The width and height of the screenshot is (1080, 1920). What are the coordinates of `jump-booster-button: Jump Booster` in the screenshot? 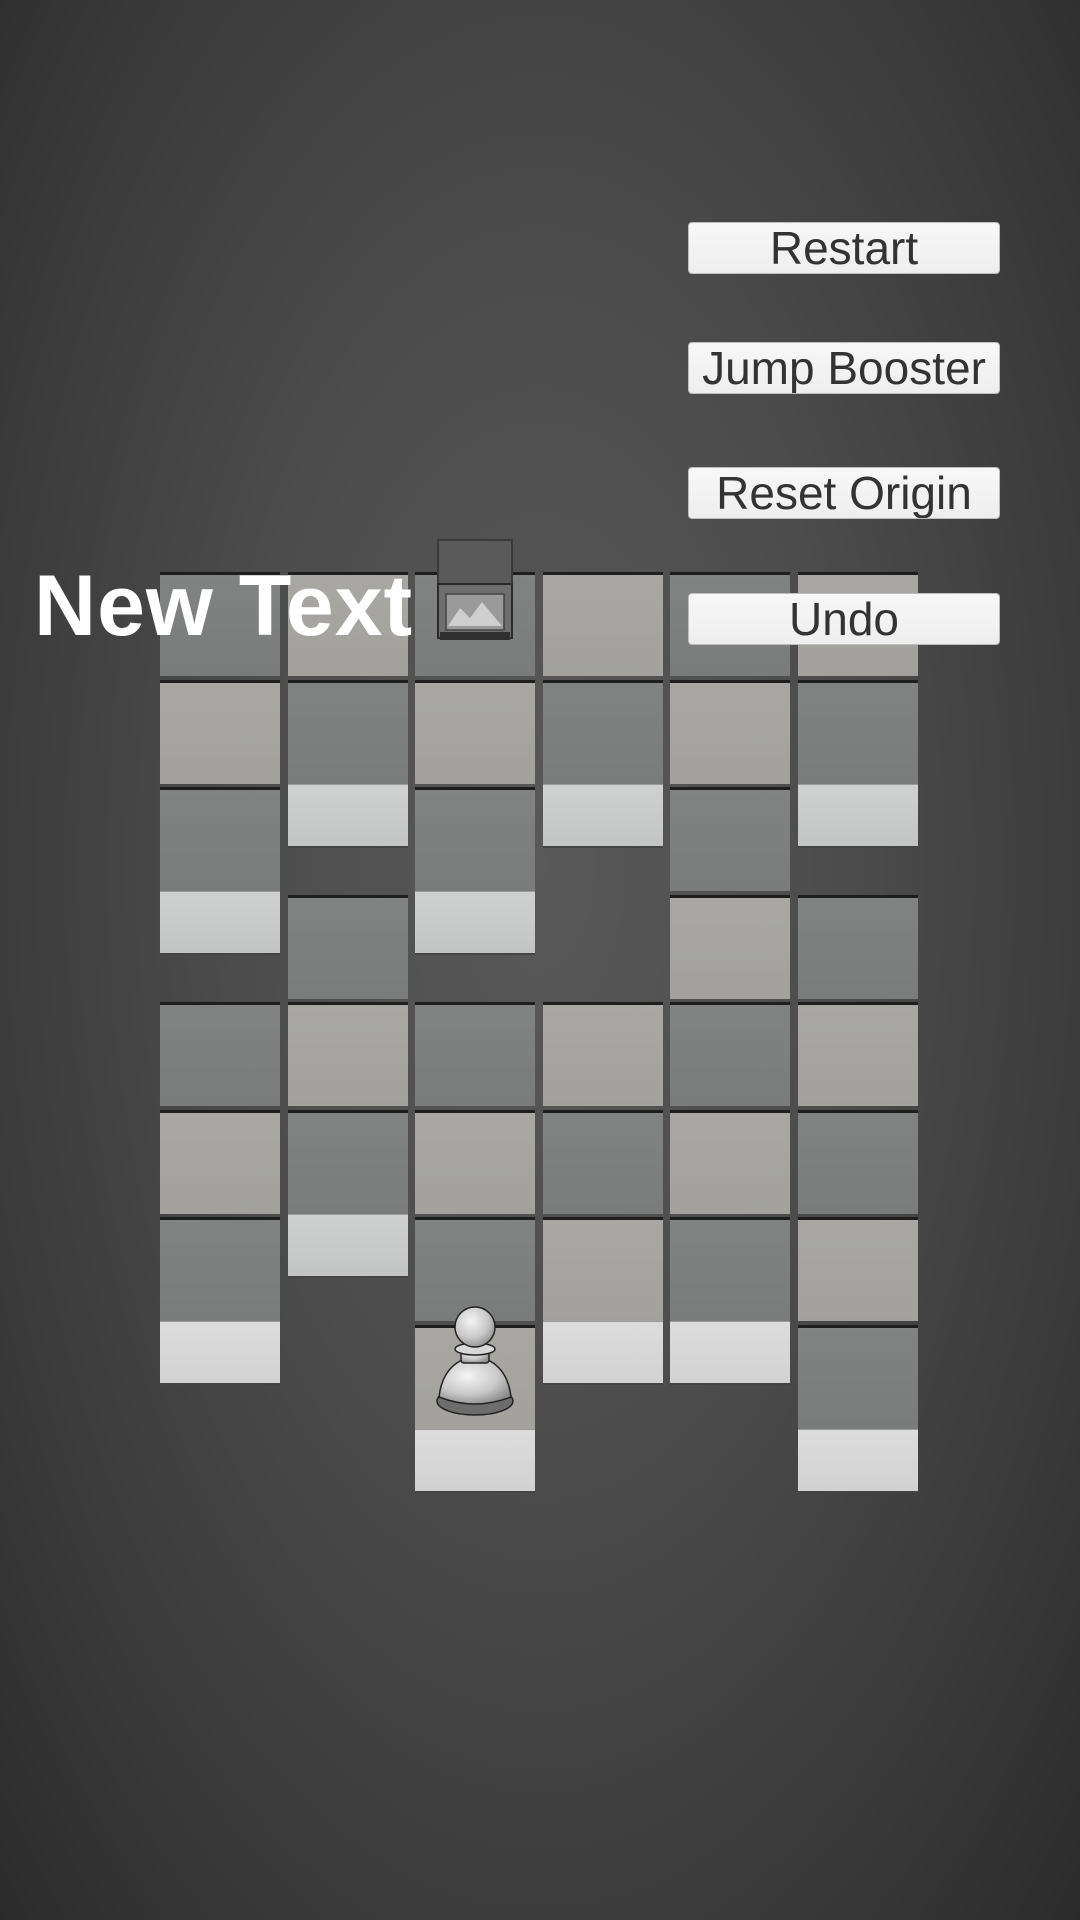 It's located at (844, 368).